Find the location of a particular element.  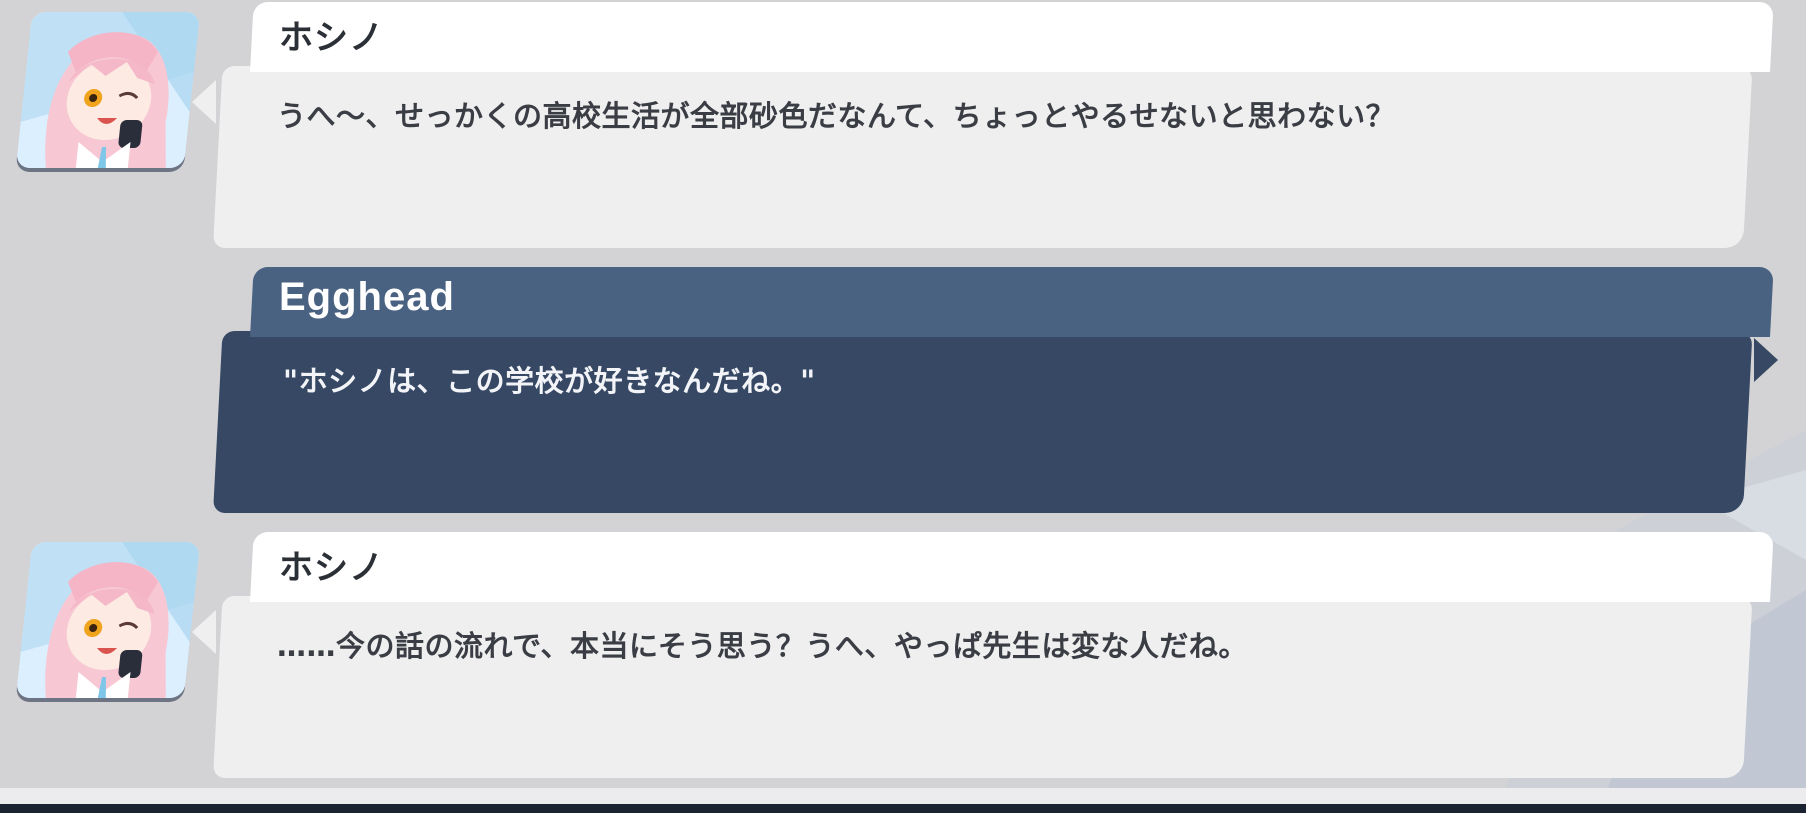

dialogue-text: ……今の話の流れで、本当にそう思う？うへ、やっぱ先生は変な人だね。 is located at coordinates (762, 646).